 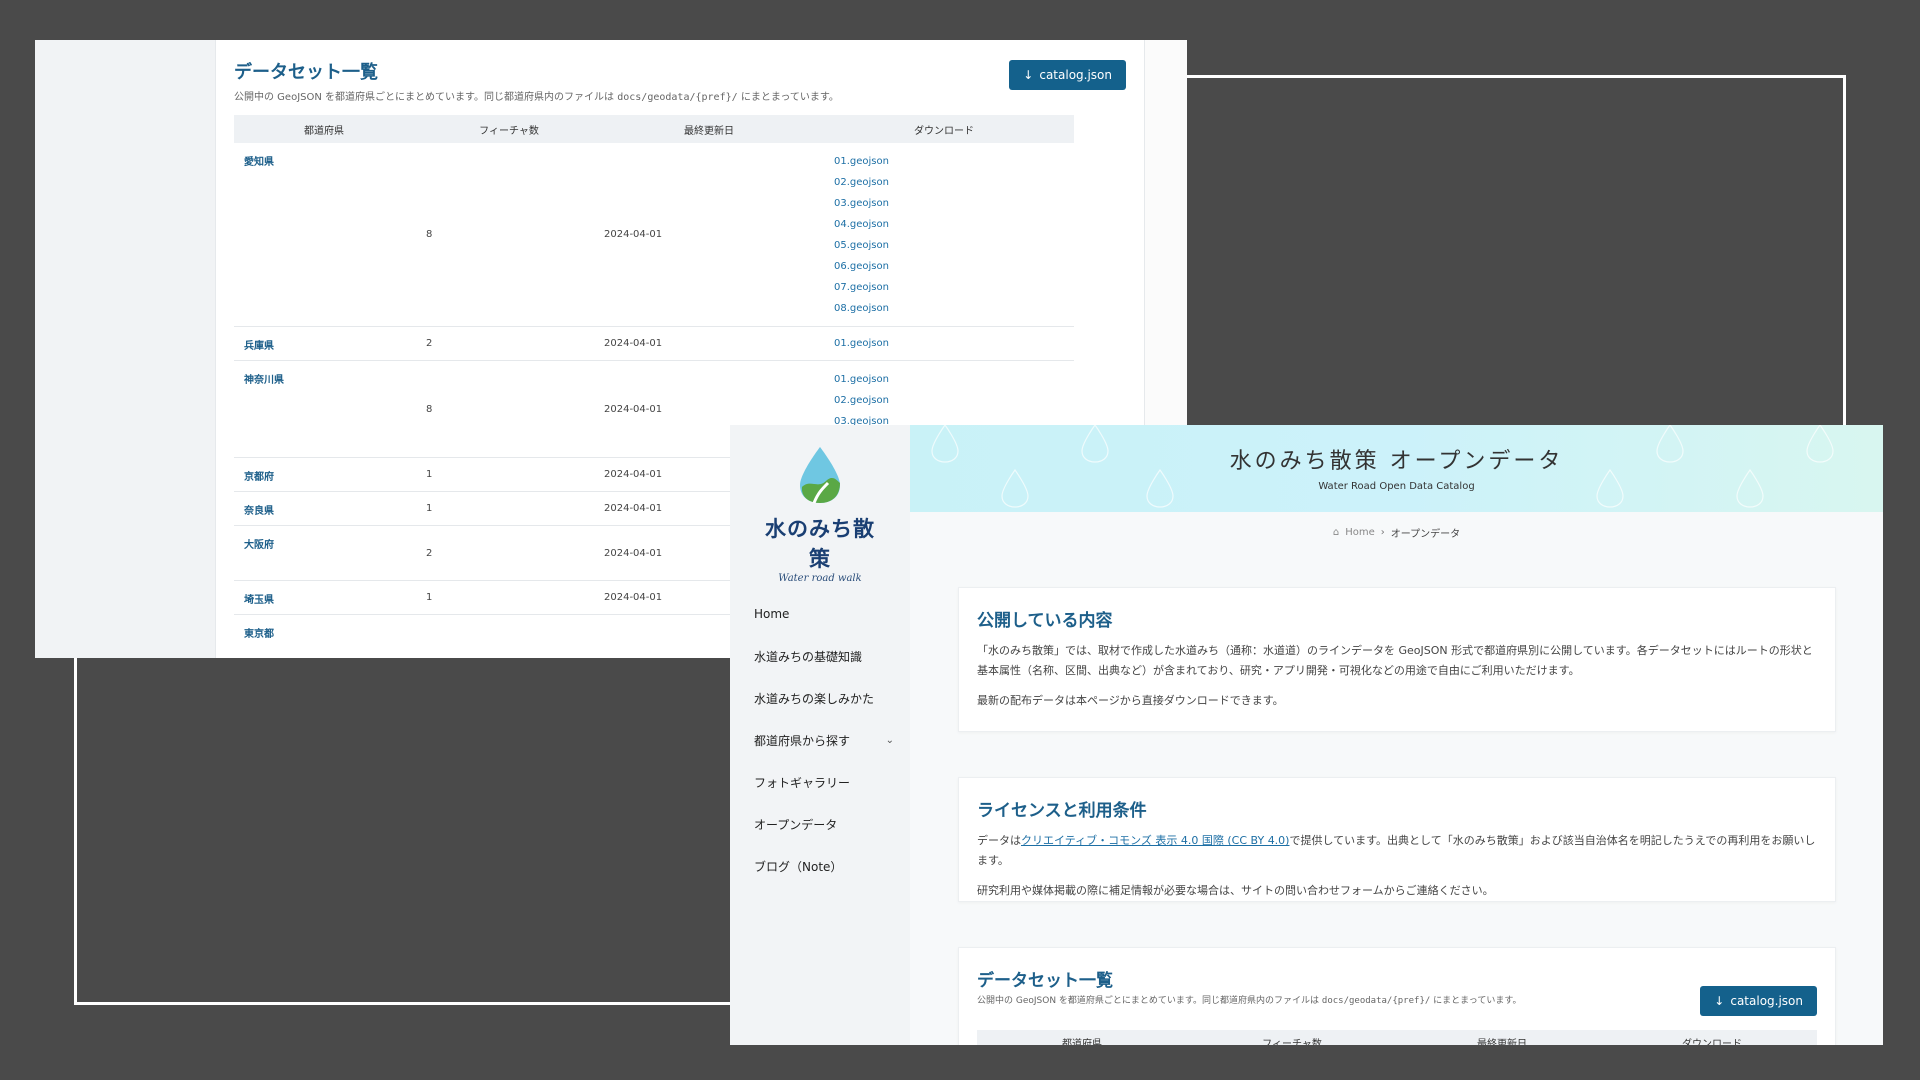 What do you see at coordinates (1425, 534) in the screenshot?
I see `breadcrumb-current: オープンデータ` at bounding box center [1425, 534].